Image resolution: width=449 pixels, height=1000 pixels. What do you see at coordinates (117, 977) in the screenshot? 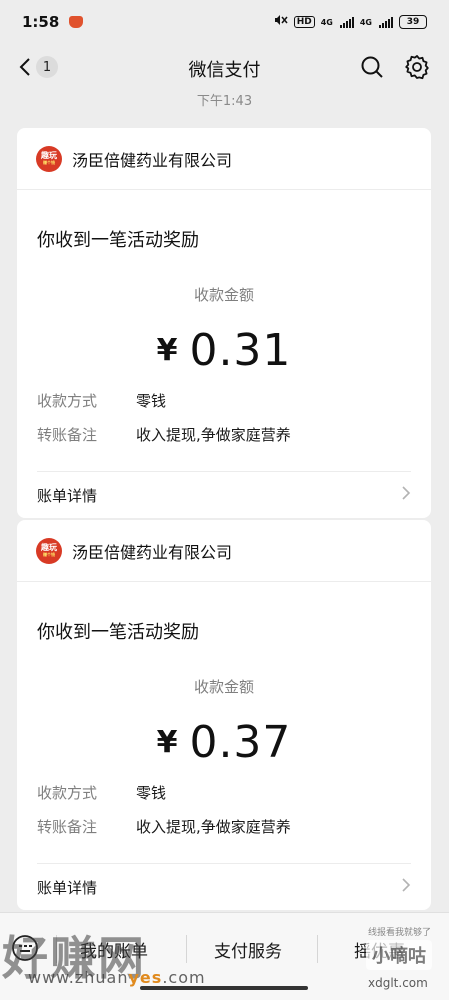
I see `watermark-url: www.zhuanyes.com` at bounding box center [117, 977].